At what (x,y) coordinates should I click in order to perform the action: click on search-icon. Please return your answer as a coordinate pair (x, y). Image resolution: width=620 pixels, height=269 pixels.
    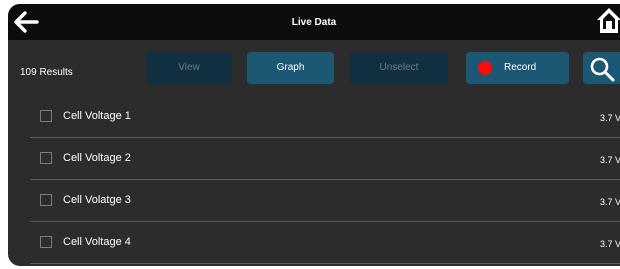
    Looking at the image, I should click on (602, 69).